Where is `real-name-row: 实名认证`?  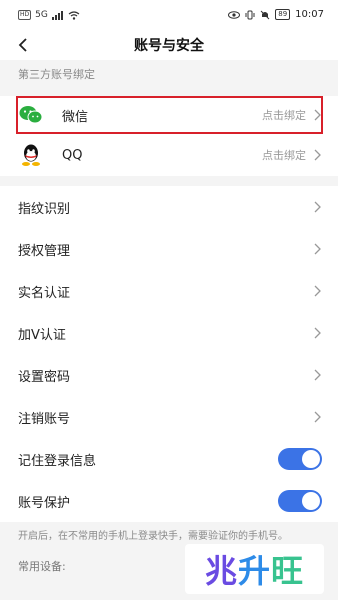 real-name-row: 实名认证 is located at coordinates (169, 291).